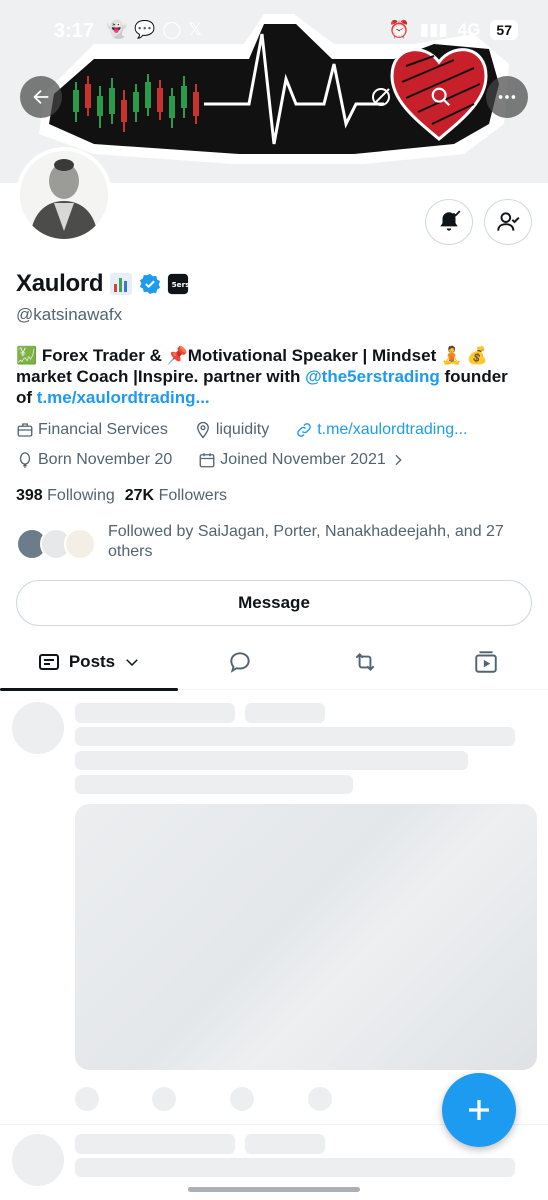 This screenshot has height=1200, width=548. I want to click on balloon-icon, so click(25, 460).